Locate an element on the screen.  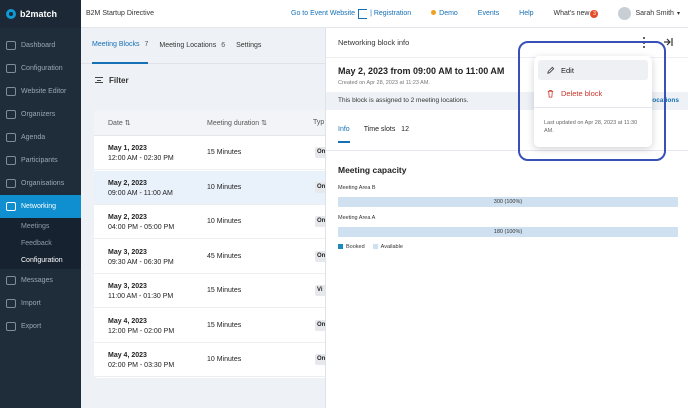
legend-item: Booked is located at coordinates (351, 247).